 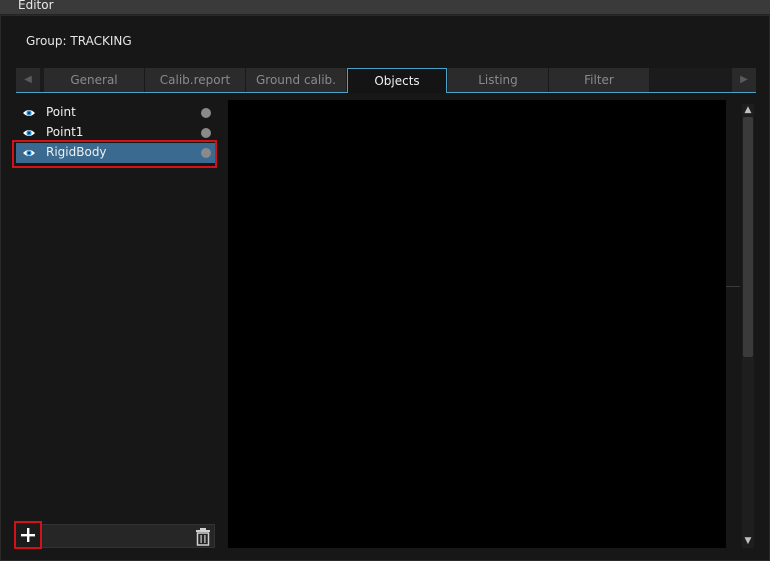 I want to click on trash-icon, so click(x=203, y=537).